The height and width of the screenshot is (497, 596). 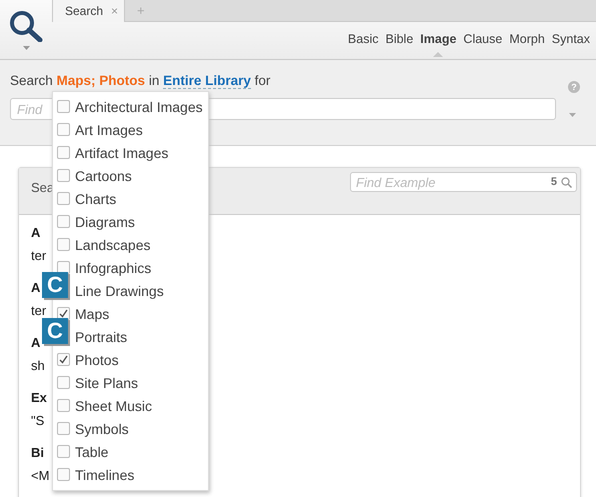 I want to click on search-type-tab: Bible, so click(x=399, y=44).